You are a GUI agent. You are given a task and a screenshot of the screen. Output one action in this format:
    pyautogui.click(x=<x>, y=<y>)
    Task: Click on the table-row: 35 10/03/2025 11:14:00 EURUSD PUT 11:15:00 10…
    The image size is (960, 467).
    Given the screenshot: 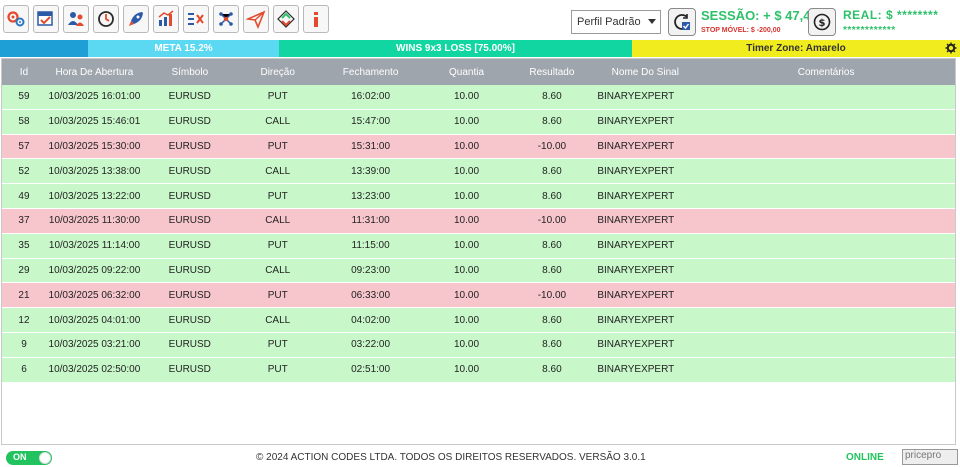 What is the action you would take?
    pyautogui.click(x=478, y=246)
    